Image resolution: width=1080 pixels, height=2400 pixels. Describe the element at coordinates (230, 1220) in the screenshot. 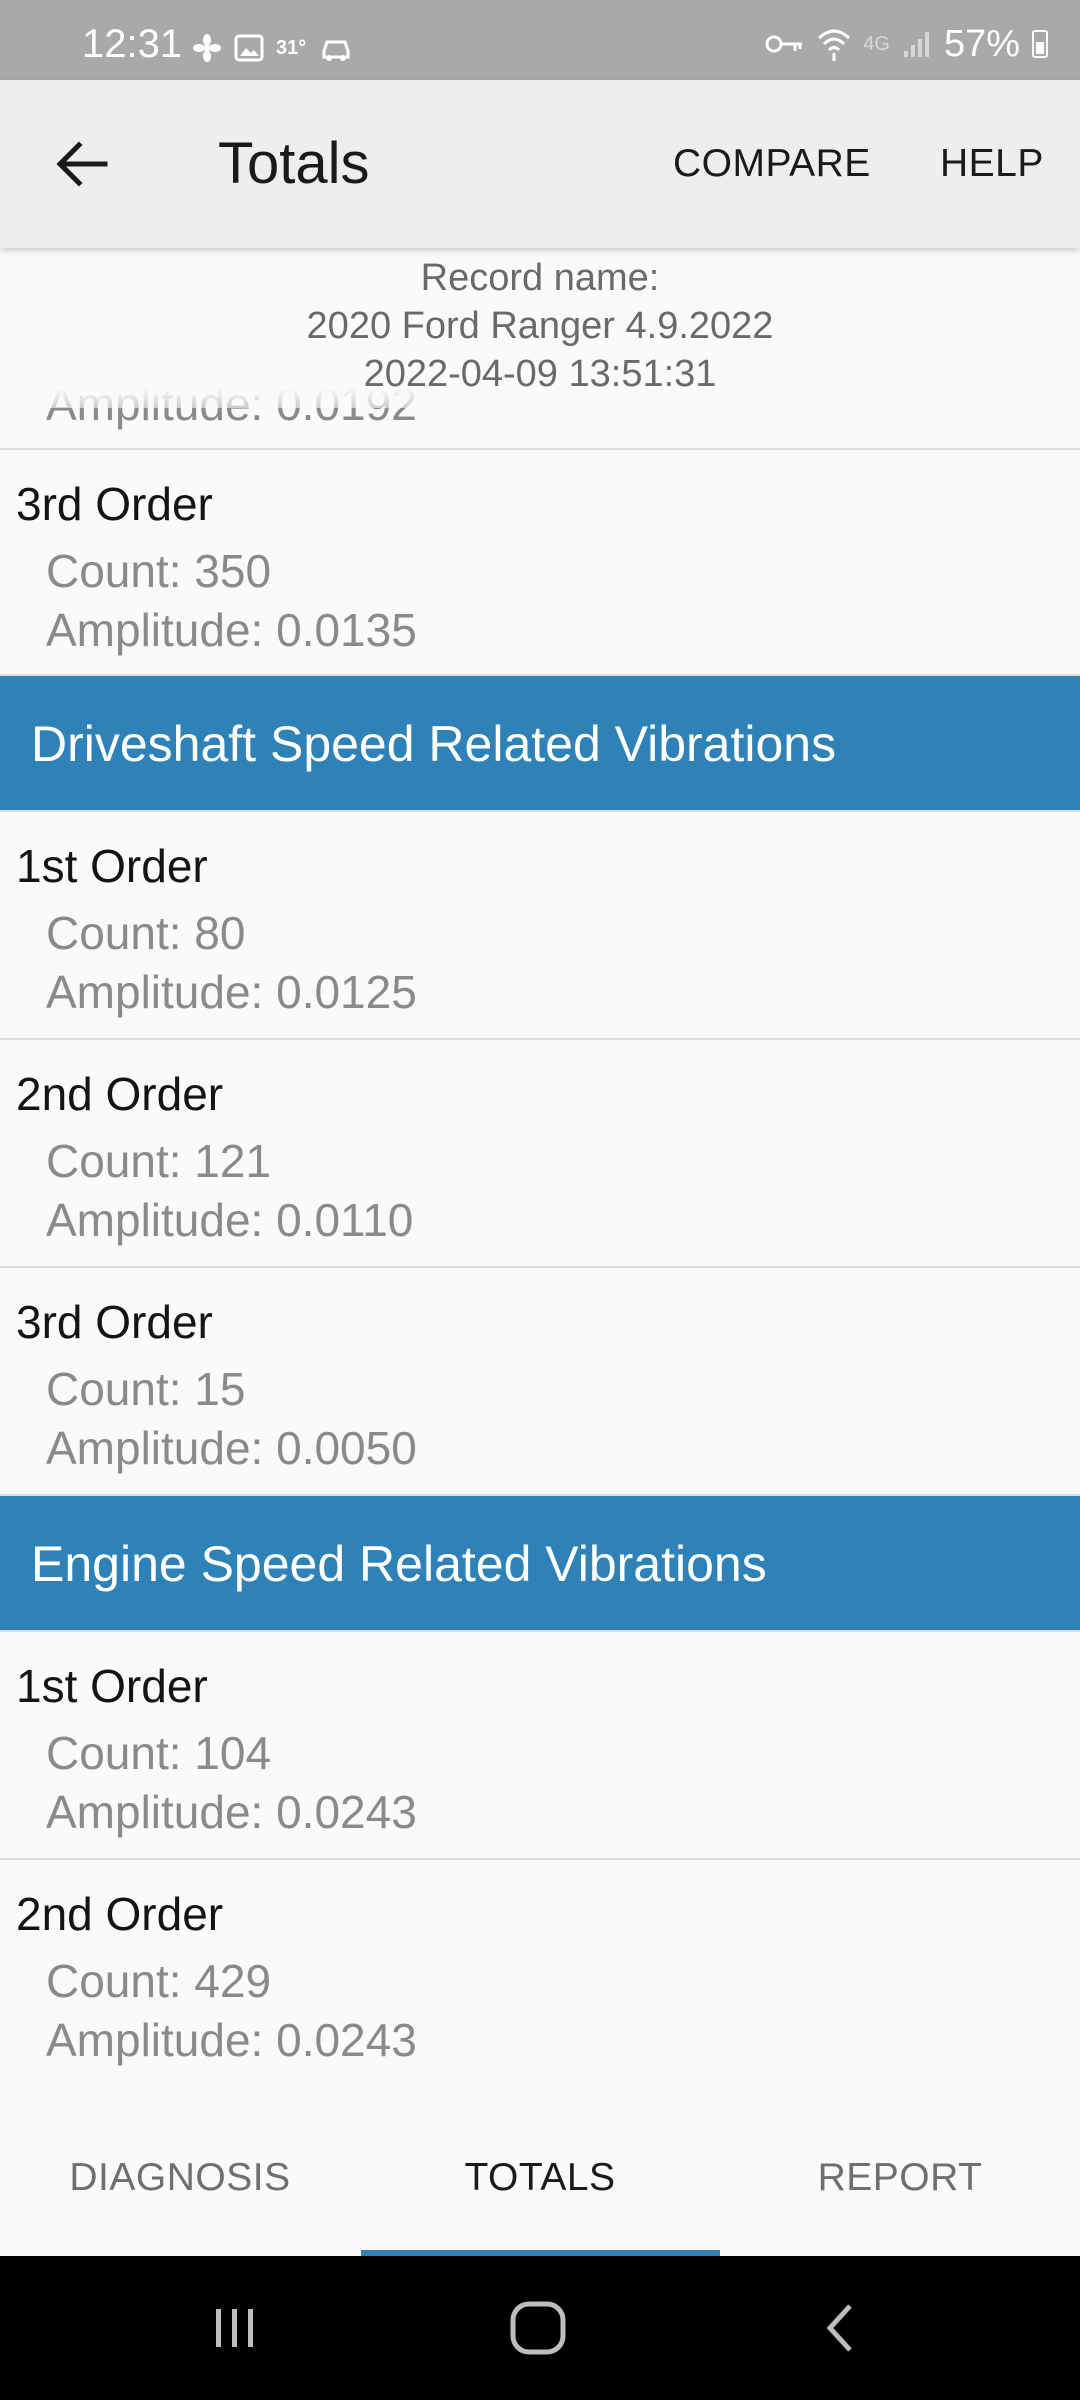

I see `order-amplitude: Amplitude: 0.0110` at that location.